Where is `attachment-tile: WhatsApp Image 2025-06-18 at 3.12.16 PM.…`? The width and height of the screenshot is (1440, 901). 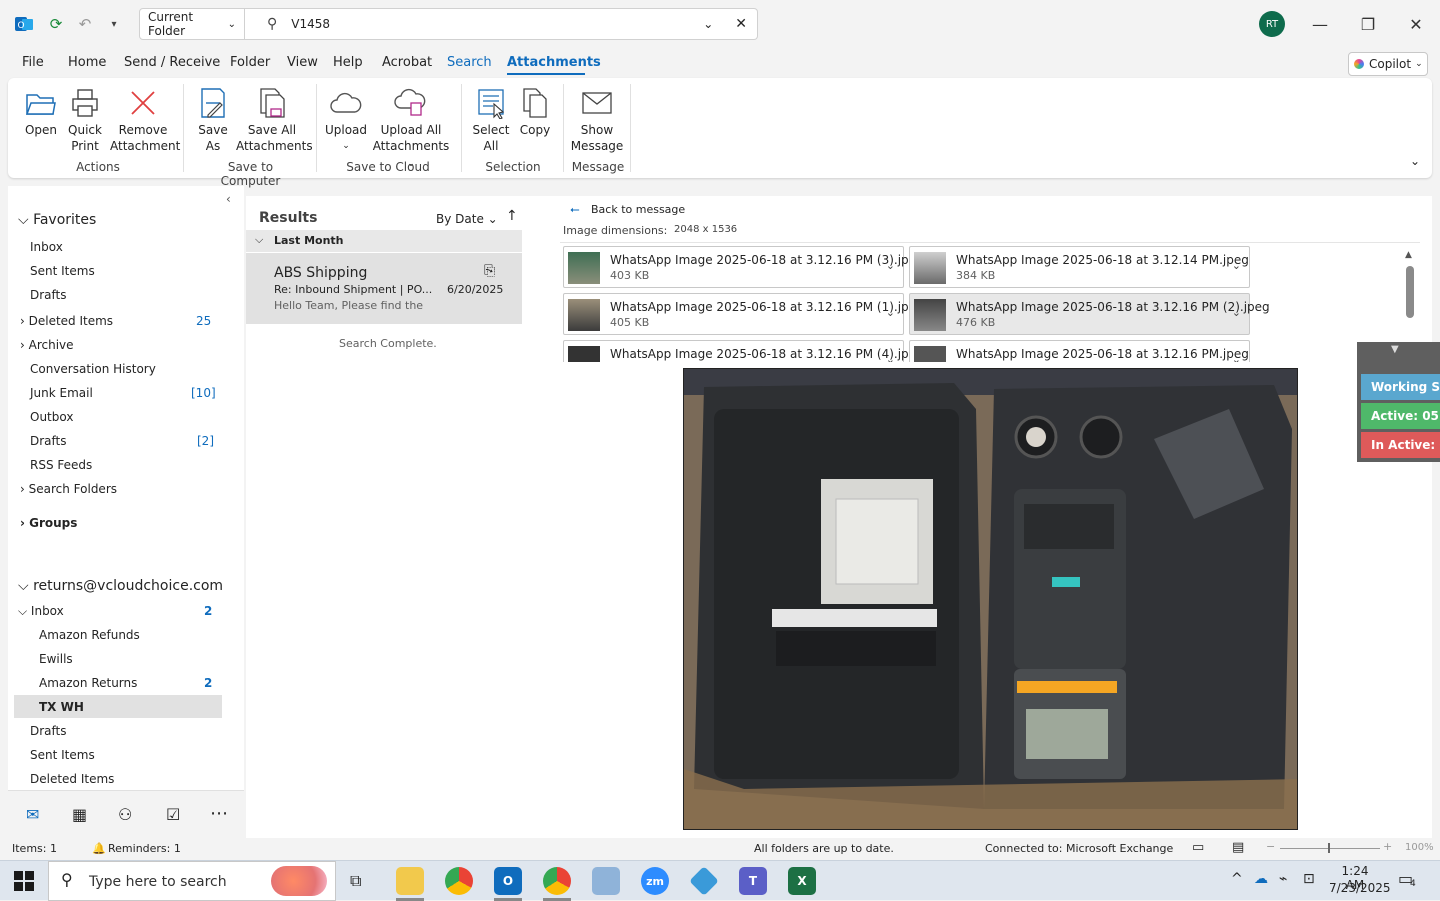 attachment-tile: WhatsApp Image 2025-06-18 at 3.12.16 PM.… is located at coordinates (1079, 351).